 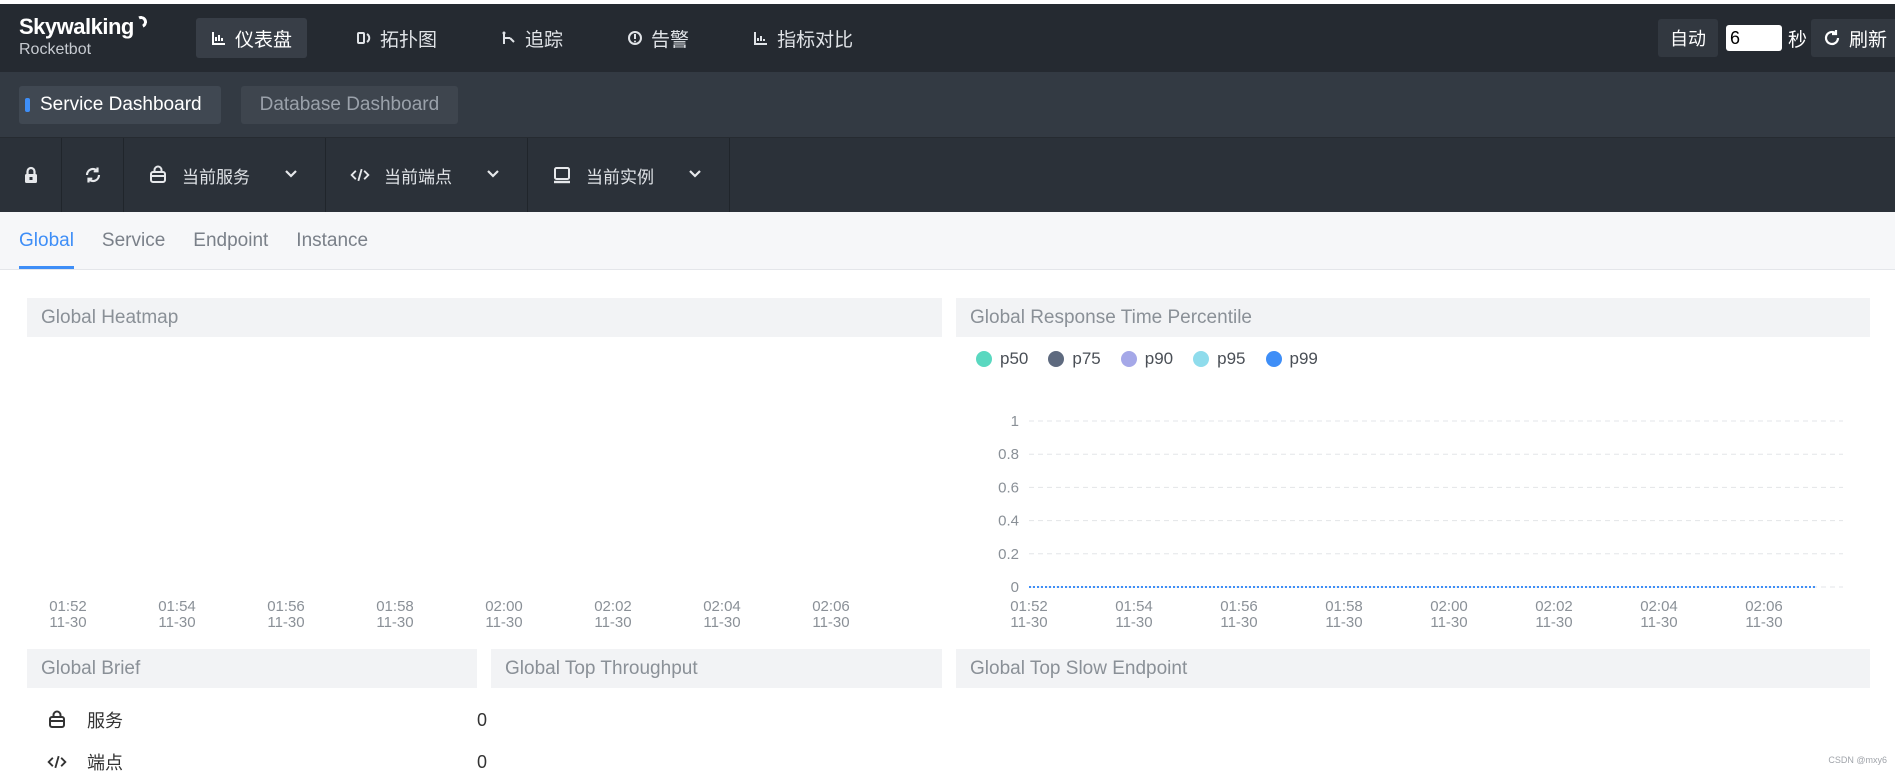 I want to click on tab-service-dashboard: Service Dashboard, so click(x=120, y=104).